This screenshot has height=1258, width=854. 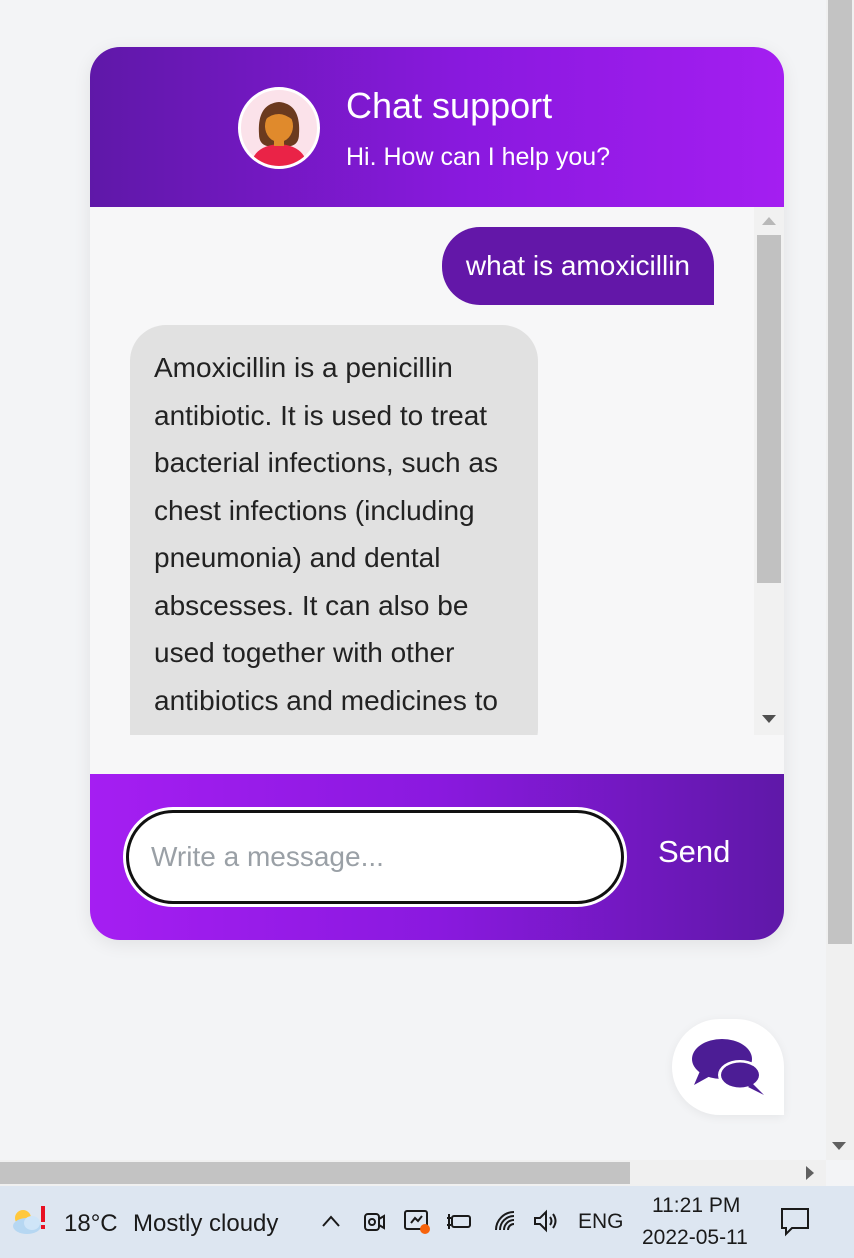 What do you see at coordinates (793, 1220) in the screenshot?
I see `notification-icon` at bounding box center [793, 1220].